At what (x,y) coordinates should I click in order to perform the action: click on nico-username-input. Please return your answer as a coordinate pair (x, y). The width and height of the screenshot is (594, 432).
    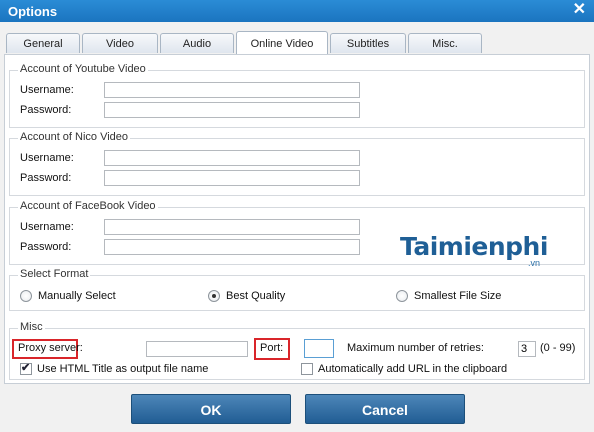
    Looking at the image, I should click on (232, 158).